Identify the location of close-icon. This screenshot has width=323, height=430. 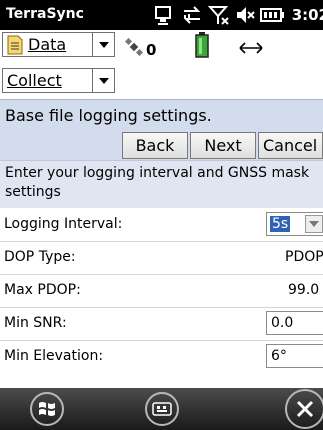
(305, 409).